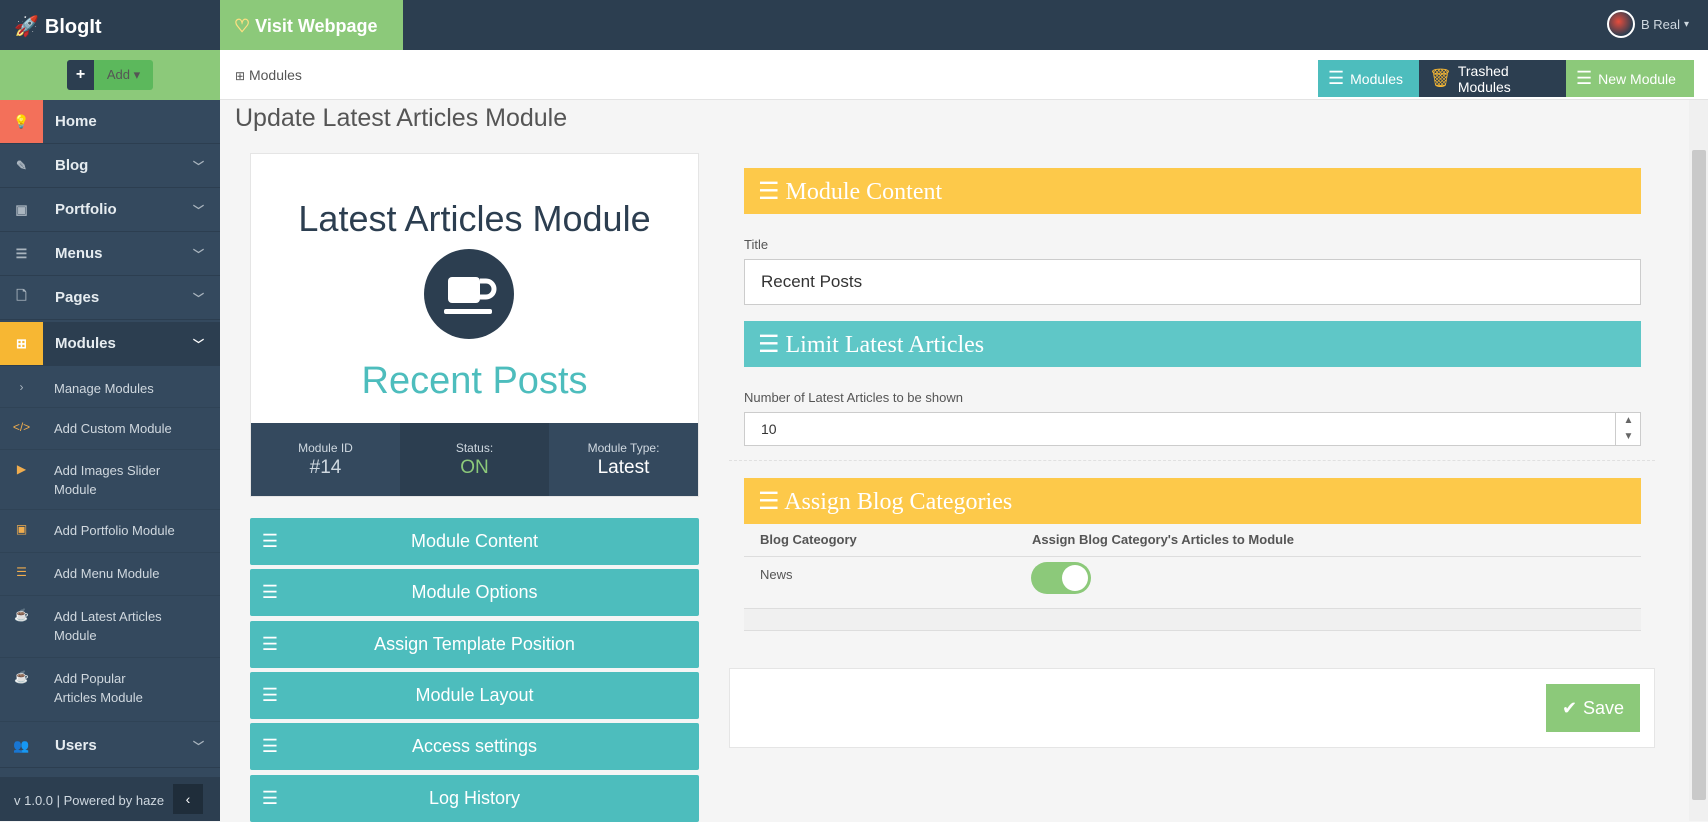 The width and height of the screenshot is (1708, 822). I want to click on new-module-button: ☰ New Module, so click(1630, 78).